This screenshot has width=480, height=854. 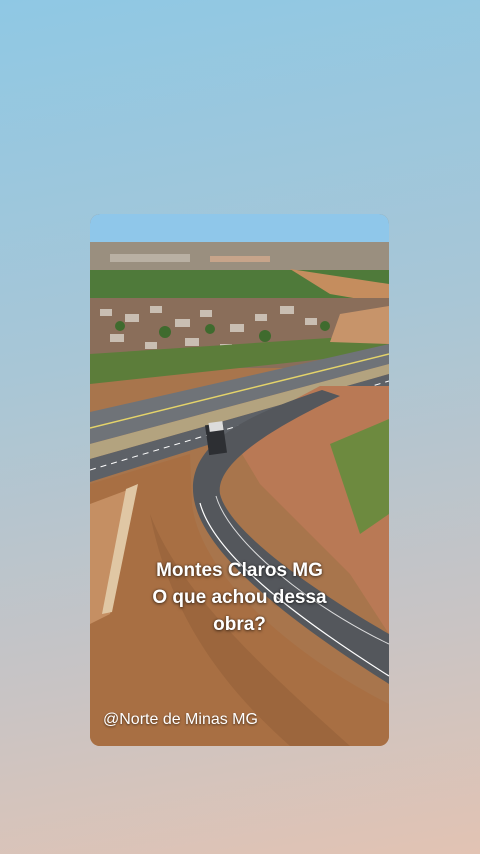 What do you see at coordinates (180, 719) in the screenshot?
I see `watermark-handle: @Norte de Minas MG` at bounding box center [180, 719].